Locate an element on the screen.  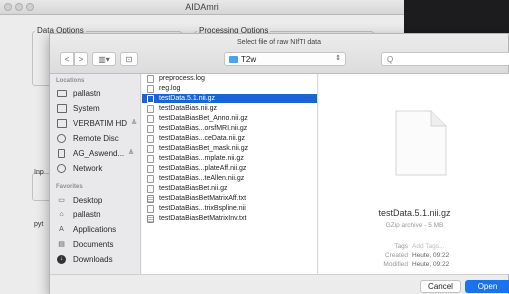
search-field: Q is located at coordinates (445, 59).